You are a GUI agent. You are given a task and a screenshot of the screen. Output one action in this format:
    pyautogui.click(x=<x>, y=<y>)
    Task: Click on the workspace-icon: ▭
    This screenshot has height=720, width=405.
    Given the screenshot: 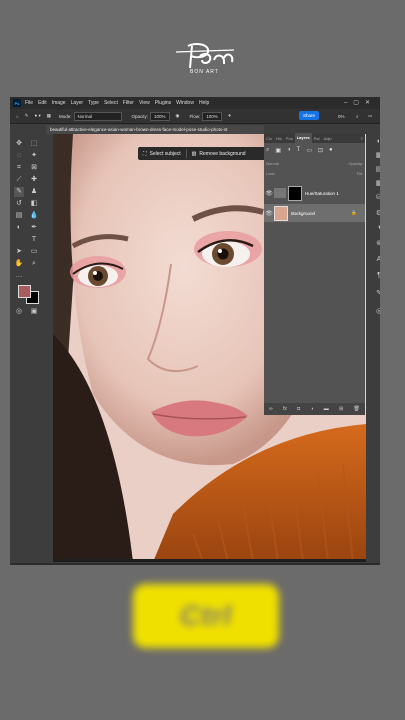 What is the action you would take?
    pyautogui.click(x=370, y=116)
    